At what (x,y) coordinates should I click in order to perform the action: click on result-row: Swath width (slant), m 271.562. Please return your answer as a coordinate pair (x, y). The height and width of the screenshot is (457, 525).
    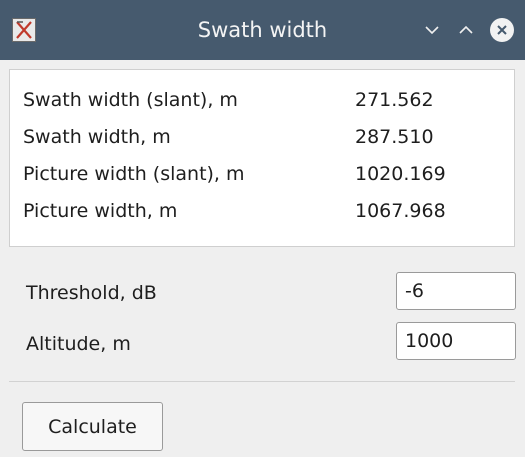
    Looking at the image, I should click on (260, 100).